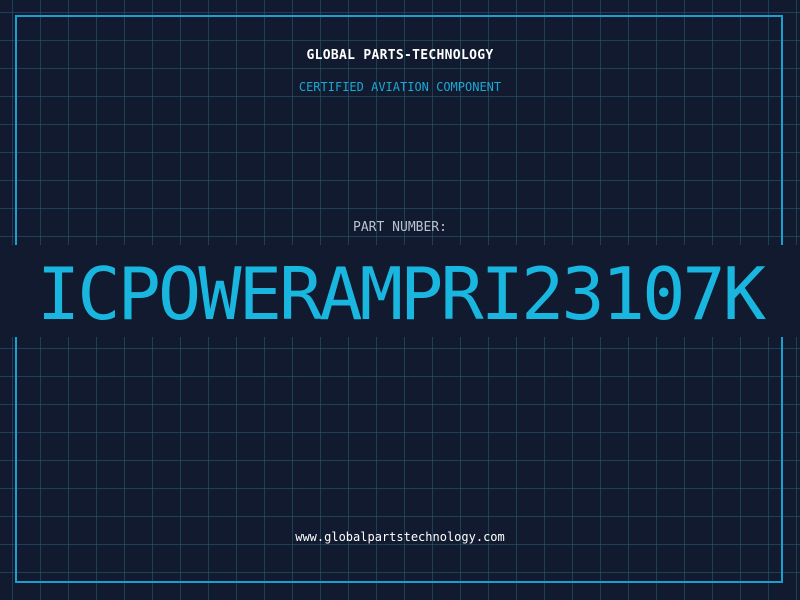  Describe the element at coordinates (400, 537) in the screenshot. I see `website-url: www.globalpartstechnology.com` at that location.